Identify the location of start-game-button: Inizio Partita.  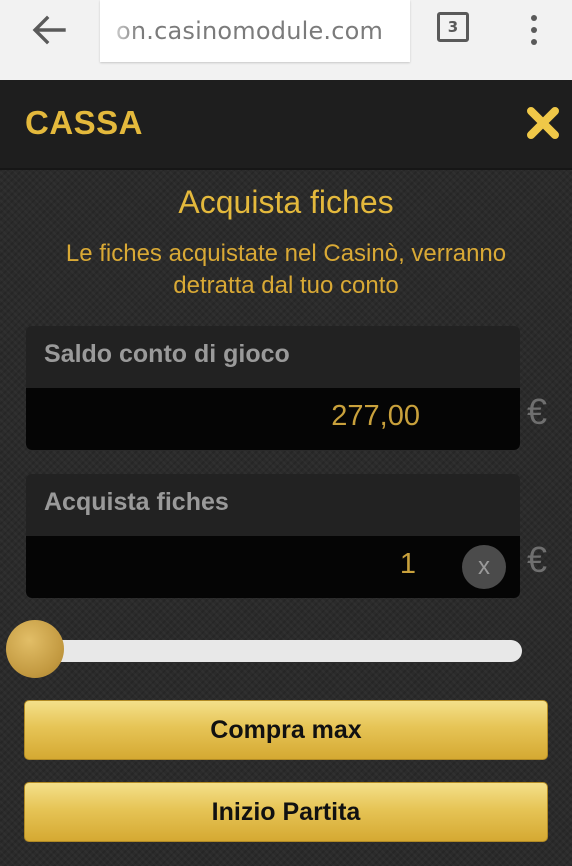
(286, 812).